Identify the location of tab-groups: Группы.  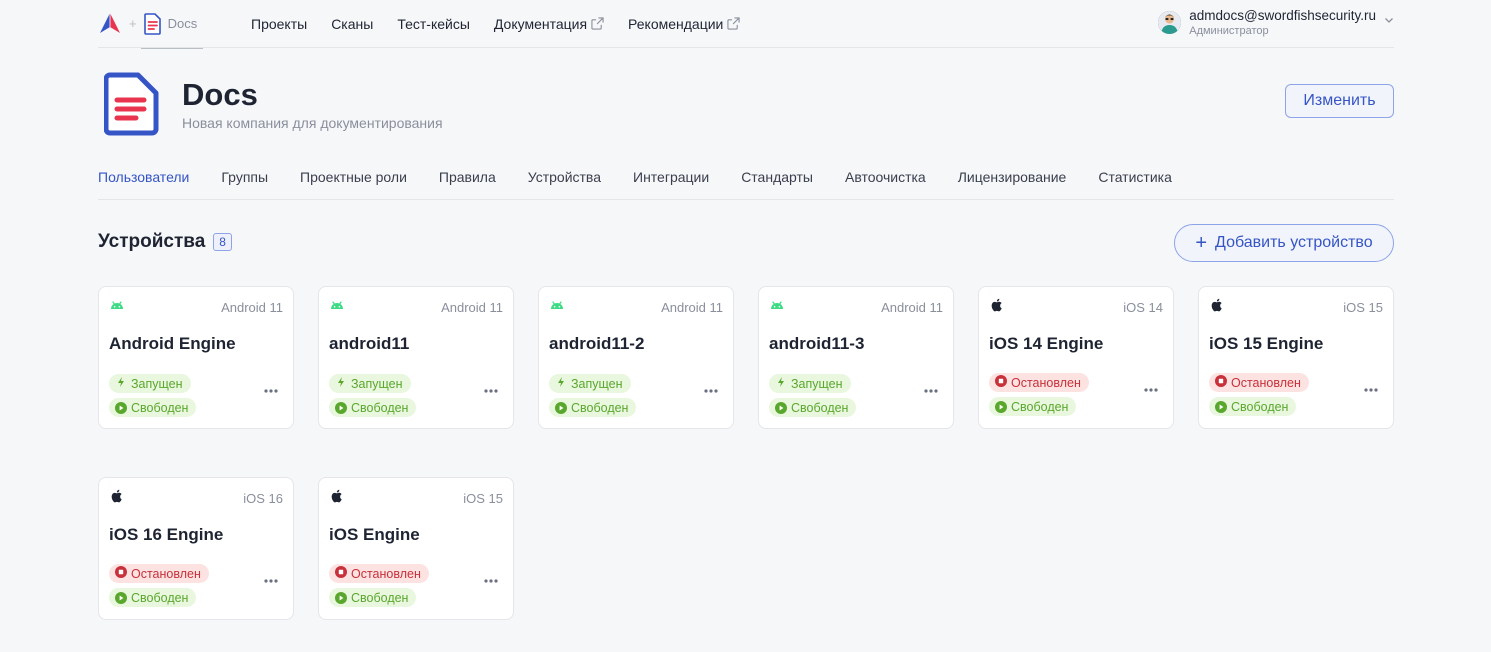
(244, 182).